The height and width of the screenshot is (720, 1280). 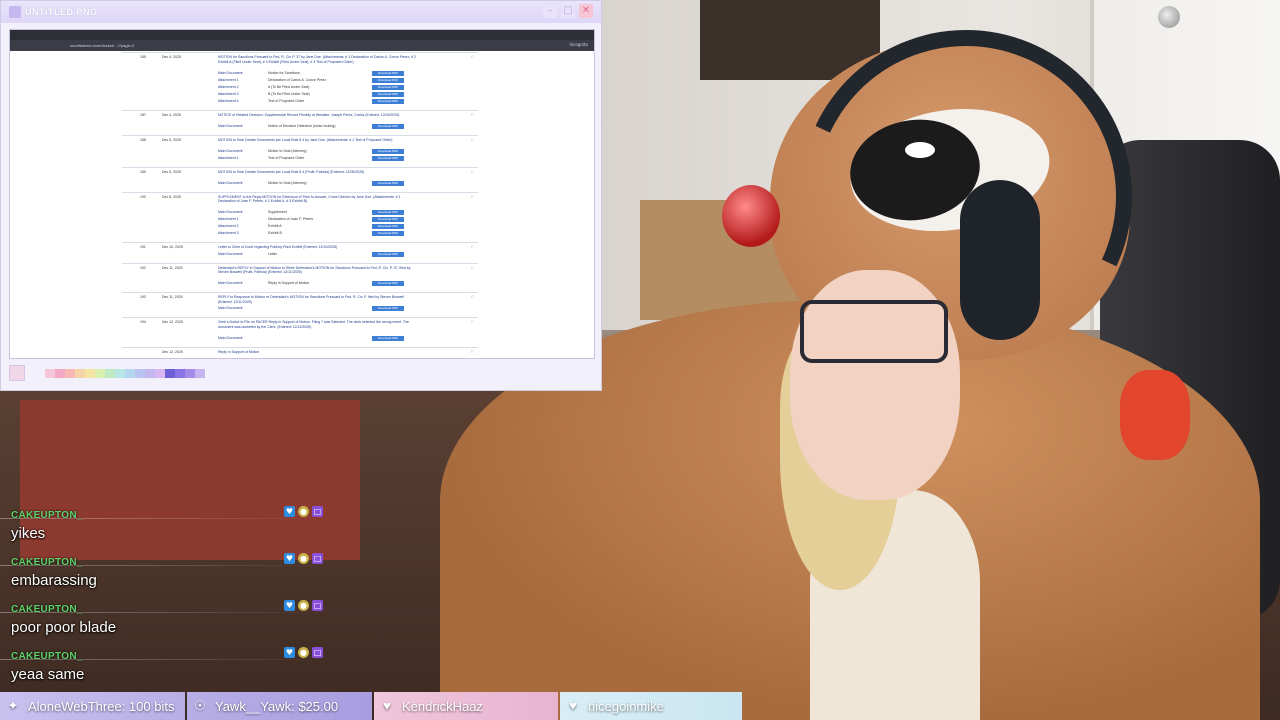 What do you see at coordinates (586, 11) in the screenshot?
I see `close-button: ✕` at bounding box center [586, 11].